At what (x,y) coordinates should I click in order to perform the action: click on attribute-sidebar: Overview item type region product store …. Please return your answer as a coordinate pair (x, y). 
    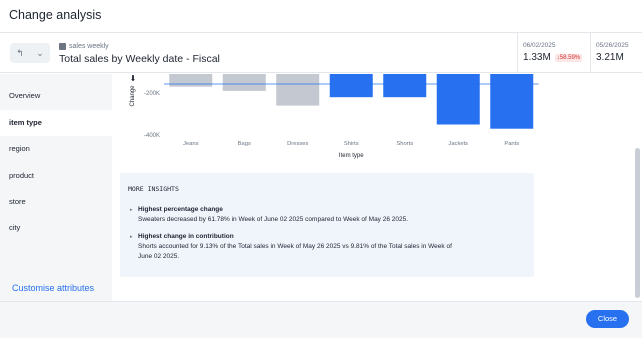
    Looking at the image, I should click on (59, 187).